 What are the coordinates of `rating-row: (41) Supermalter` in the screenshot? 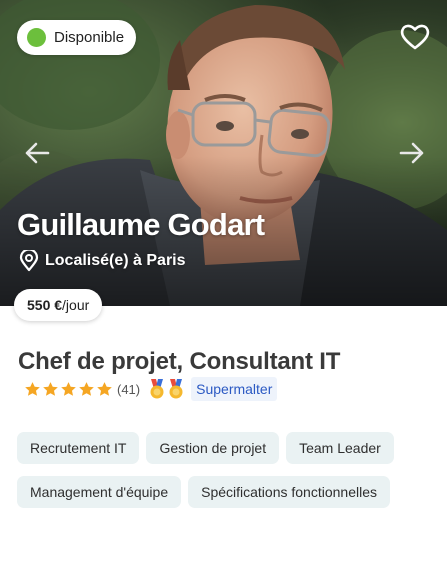 It's located at (151, 389).